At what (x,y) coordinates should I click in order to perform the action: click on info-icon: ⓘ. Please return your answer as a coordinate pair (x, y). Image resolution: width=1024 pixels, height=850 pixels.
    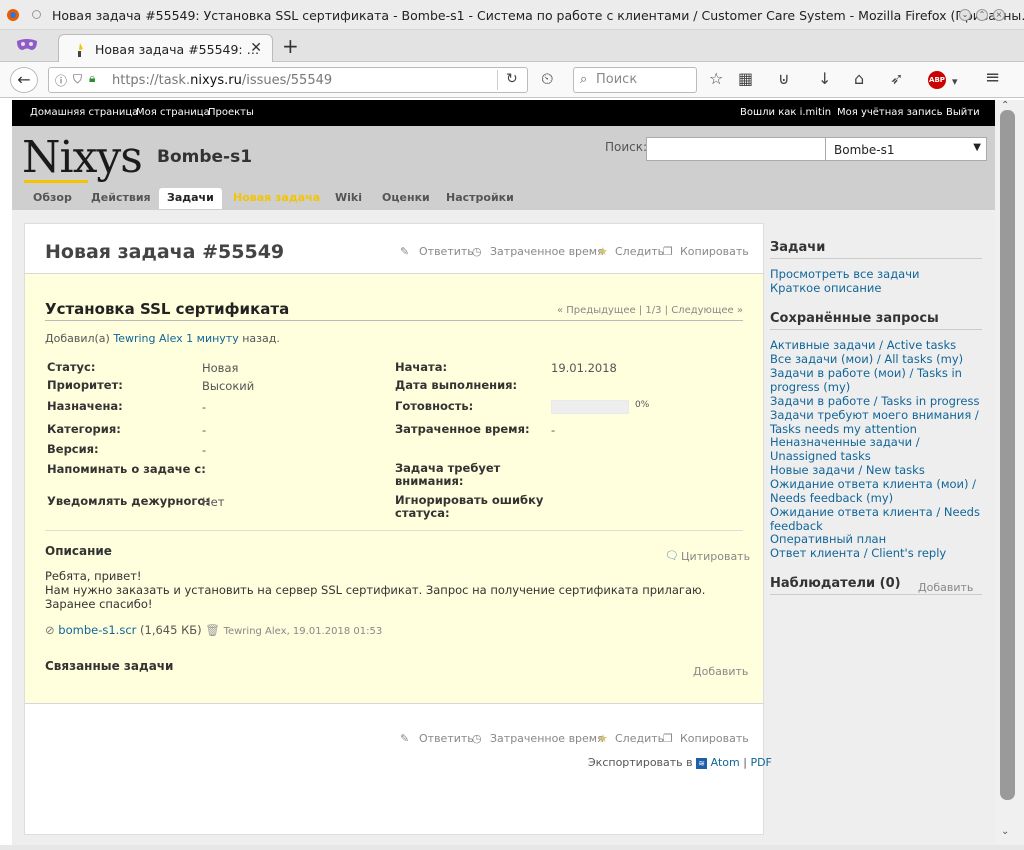
    Looking at the image, I should click on (61, 80).